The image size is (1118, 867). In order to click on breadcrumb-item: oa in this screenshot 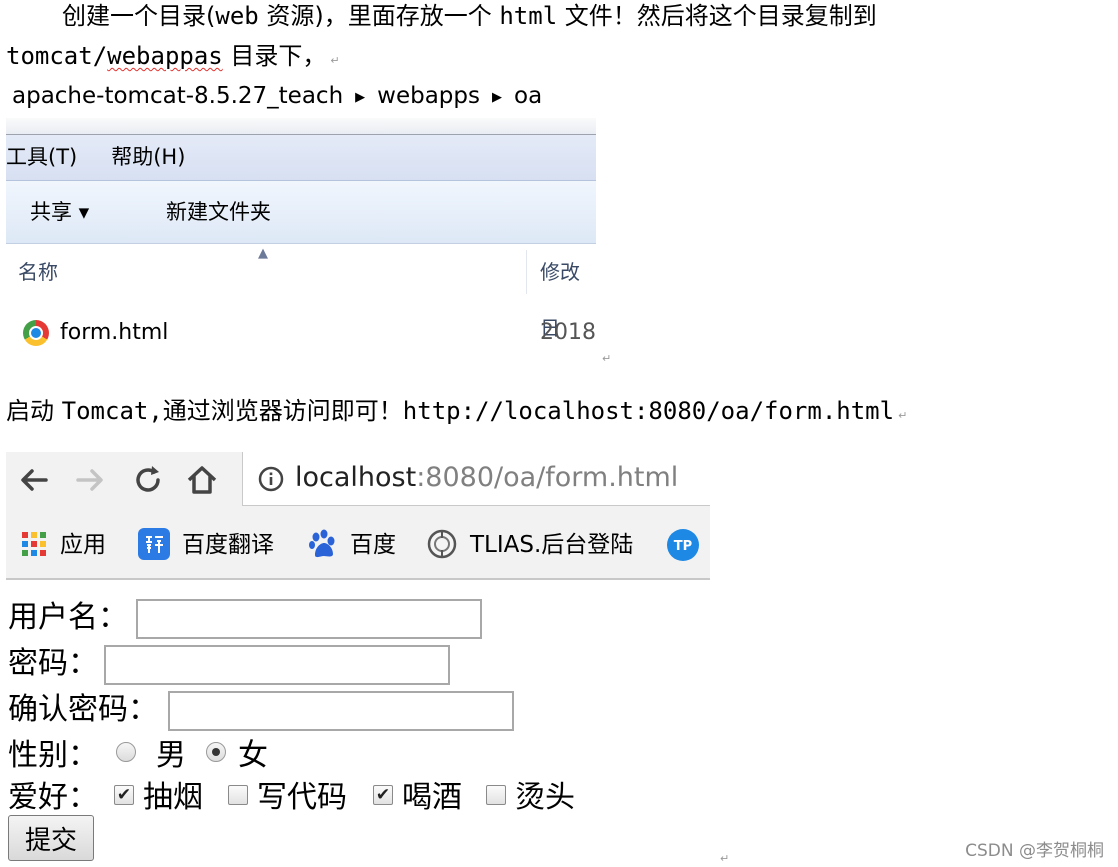, I will do `click(528, 96)`.